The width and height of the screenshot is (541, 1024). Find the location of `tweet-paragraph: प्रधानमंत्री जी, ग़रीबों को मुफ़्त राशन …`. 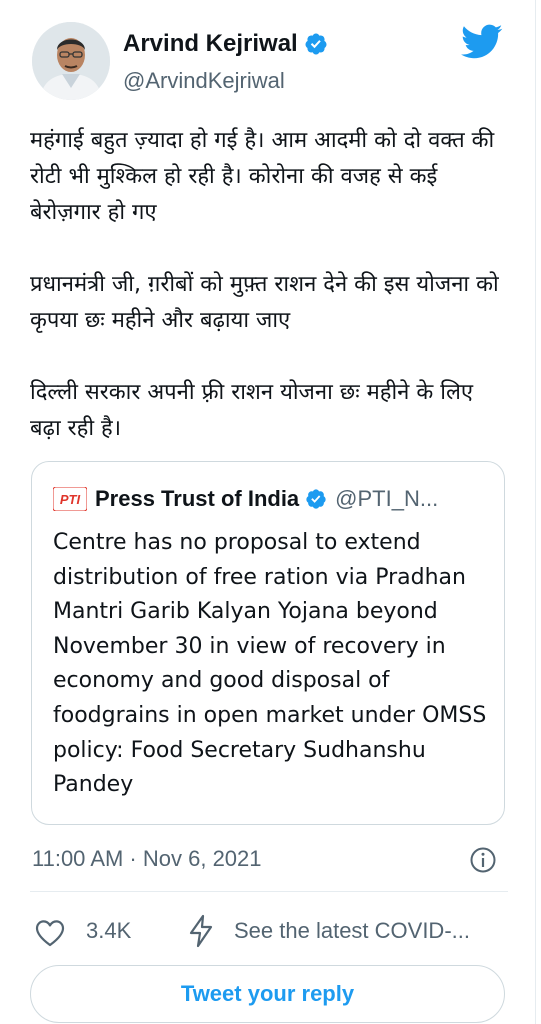

tweet-paragraph: प्रधानमंत्री जी, ग़रीबों को मुफ़्त राशन … is located at coordinates (264, 302).